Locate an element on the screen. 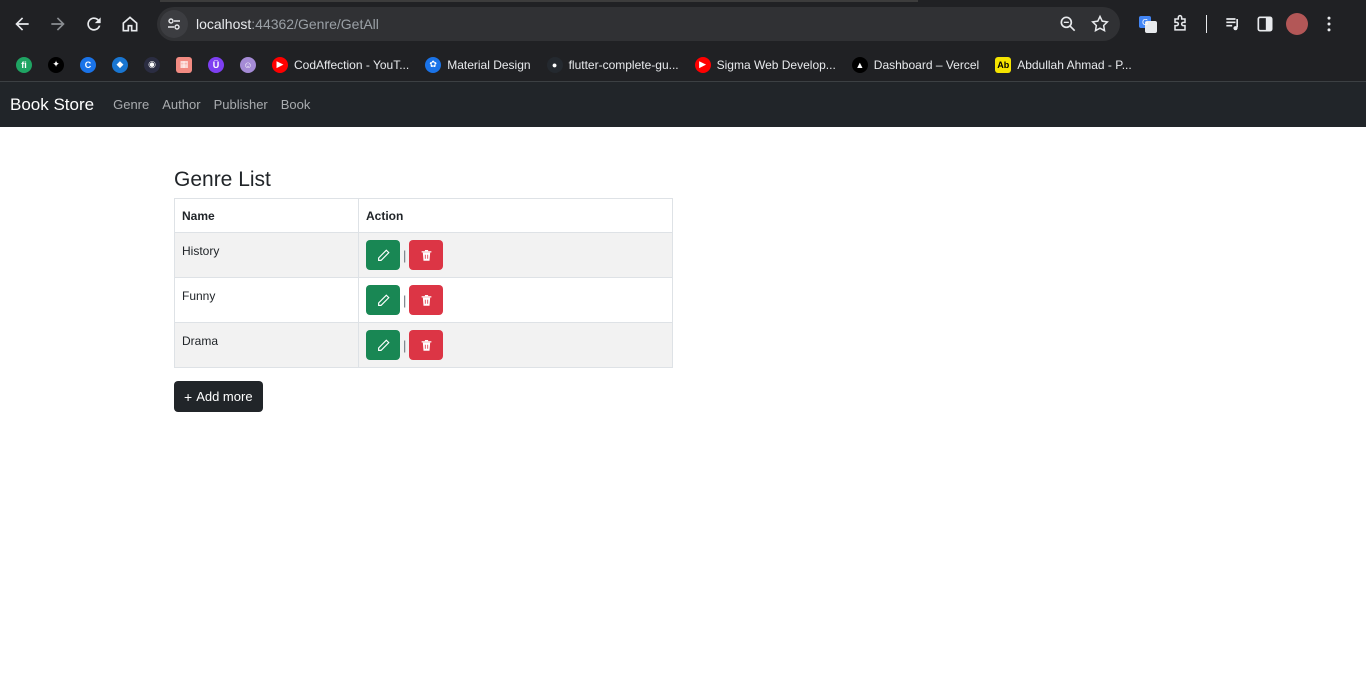  svg-text: G is located at coordinates (1145, 22).